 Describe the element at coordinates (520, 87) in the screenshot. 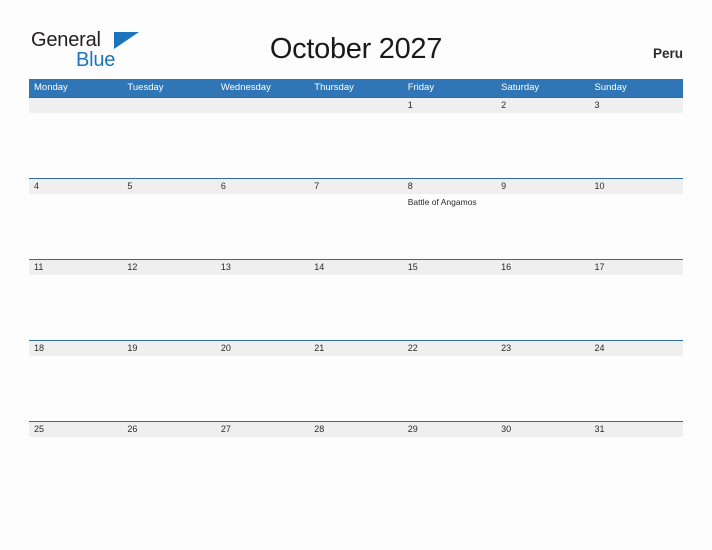

I see `dow-saturday: Saturday` at that location.